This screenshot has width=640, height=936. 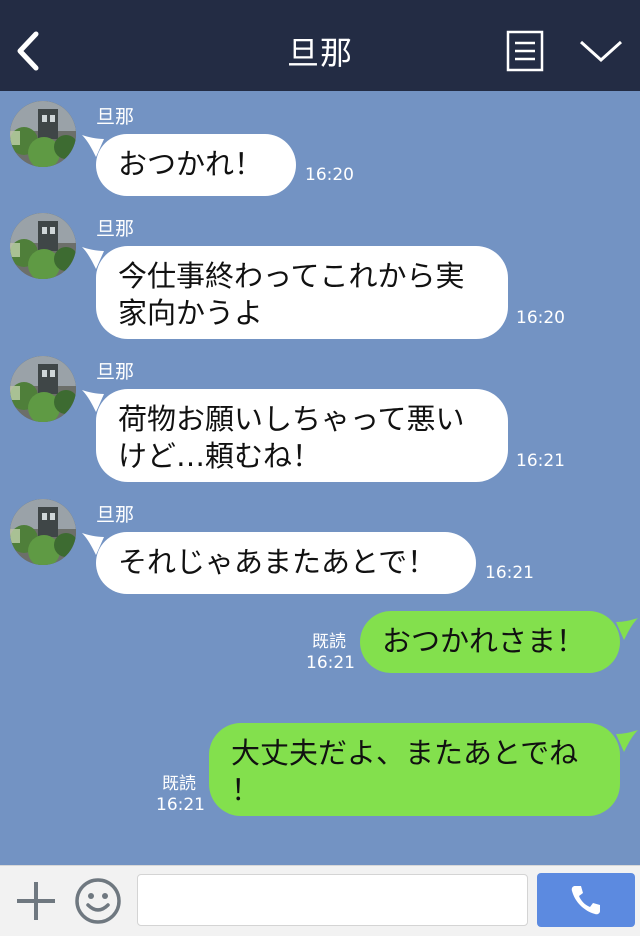 I want to click on phone-icon, so click(x=585, y=900).